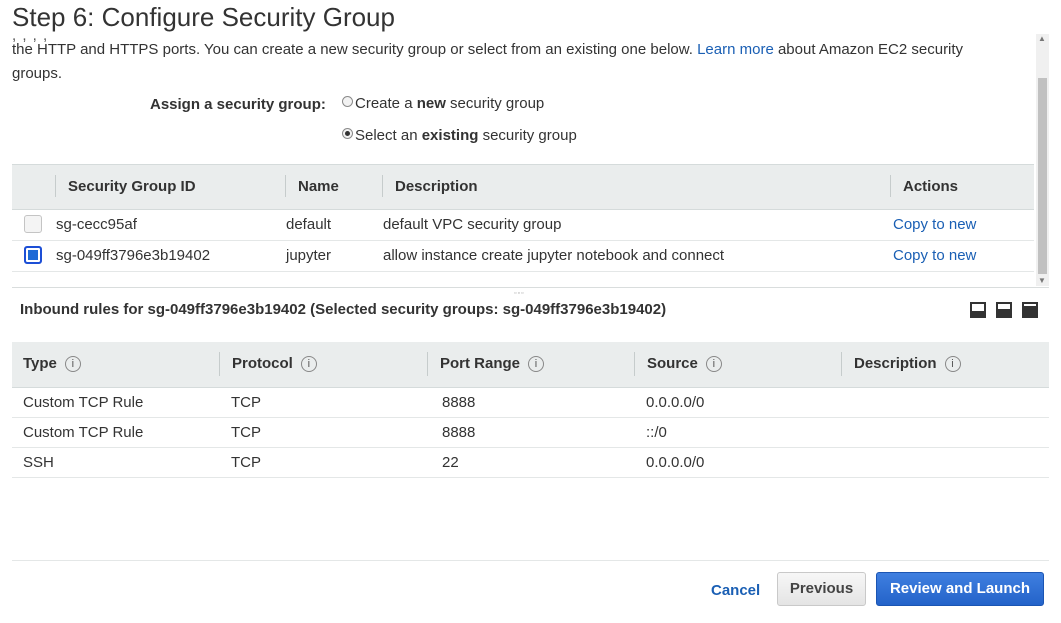 This screenshot has width=1061, height=623. I want to click on vertical-scrollbar: ▲ ▼, so click(1042, 160).